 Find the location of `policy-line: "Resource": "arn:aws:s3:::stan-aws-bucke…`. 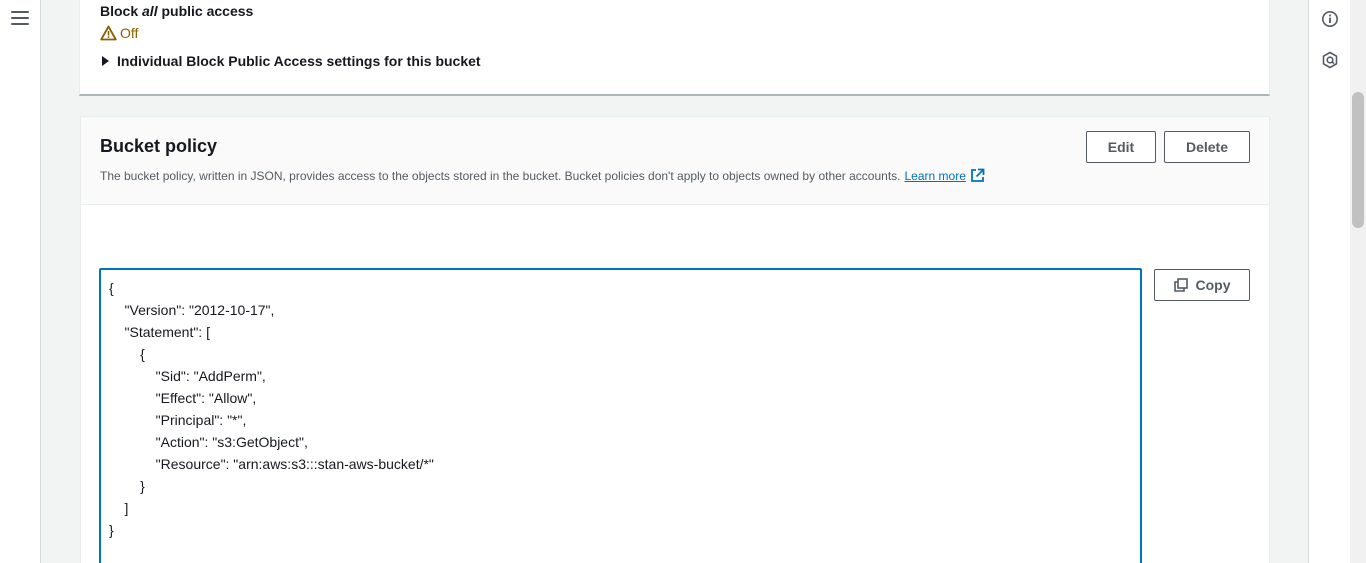

policy-line: "Resource": "arn:aws:s3:::stan-aws-bucke… is located at coordinates (271, 464).